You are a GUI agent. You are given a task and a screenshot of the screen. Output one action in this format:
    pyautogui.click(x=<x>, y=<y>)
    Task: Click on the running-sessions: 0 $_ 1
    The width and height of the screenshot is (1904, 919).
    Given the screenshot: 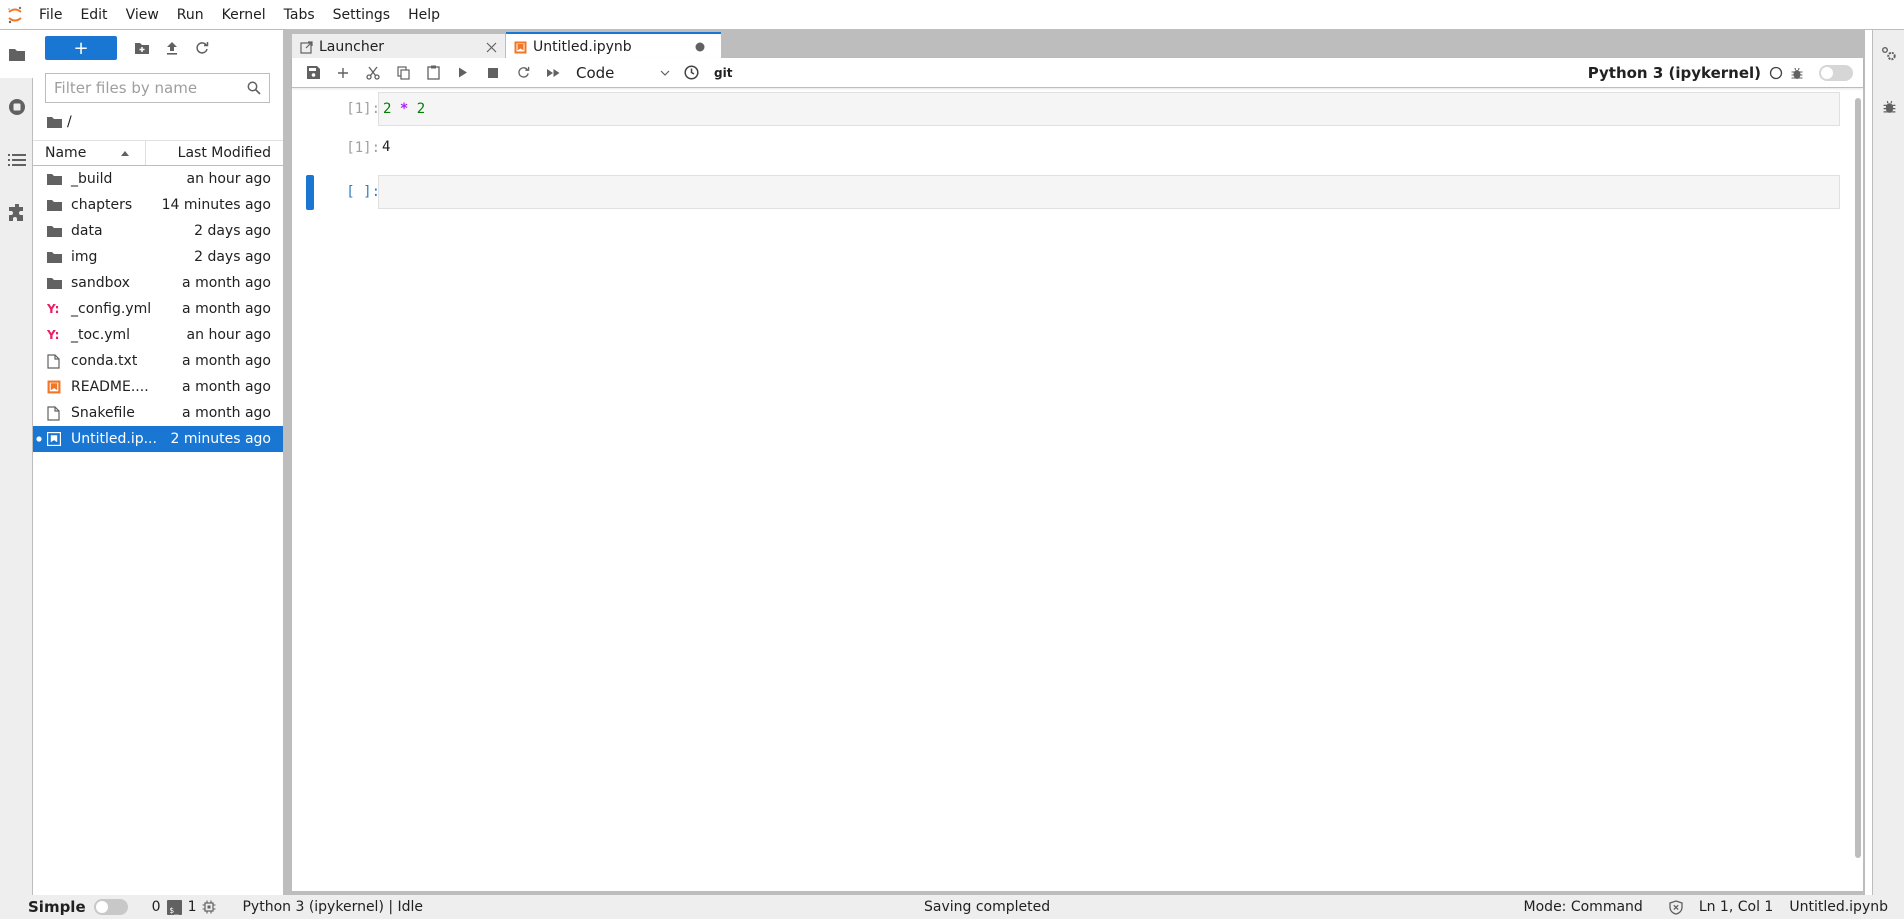 What is the action you would take?
    pyautogui.click(x=184, y=907)
    